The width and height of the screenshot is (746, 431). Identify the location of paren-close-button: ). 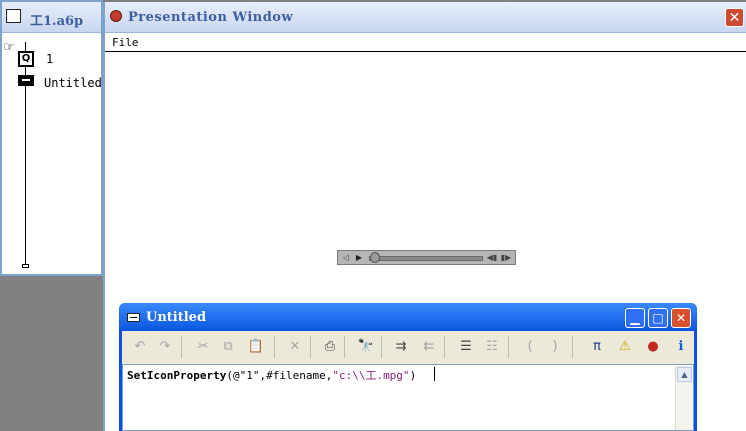
(555, 346).